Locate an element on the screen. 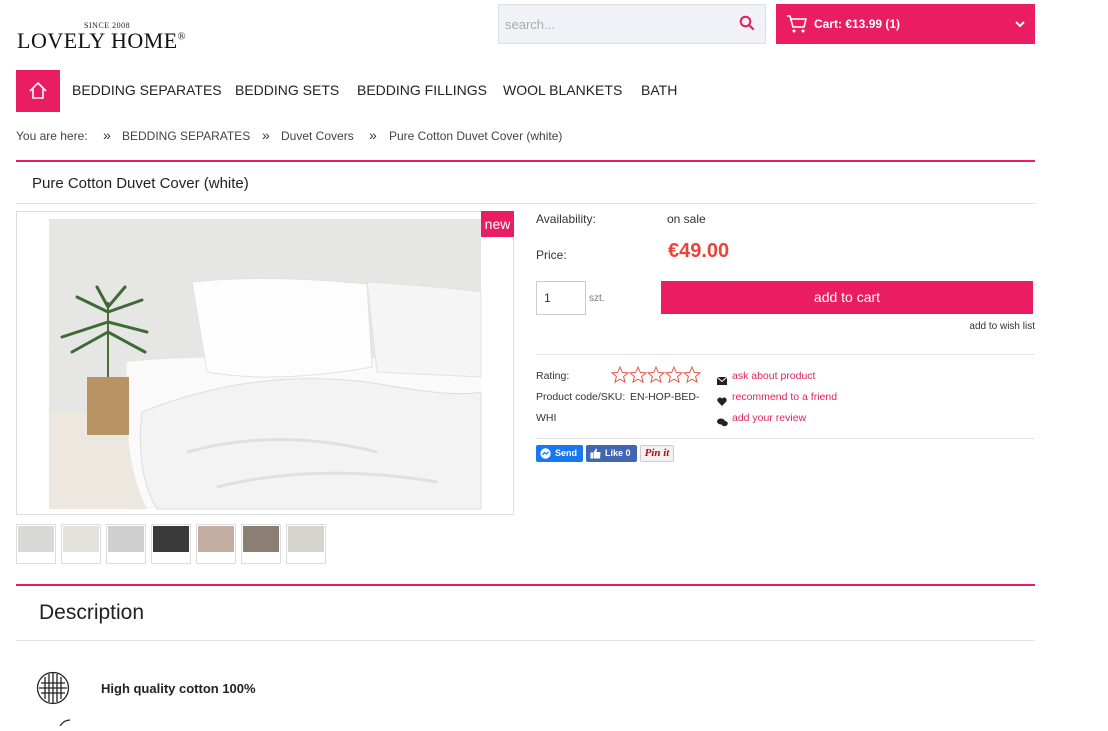 This screenshot has height=731, width=1108. feather-icon is located at coordinates (65, 722).